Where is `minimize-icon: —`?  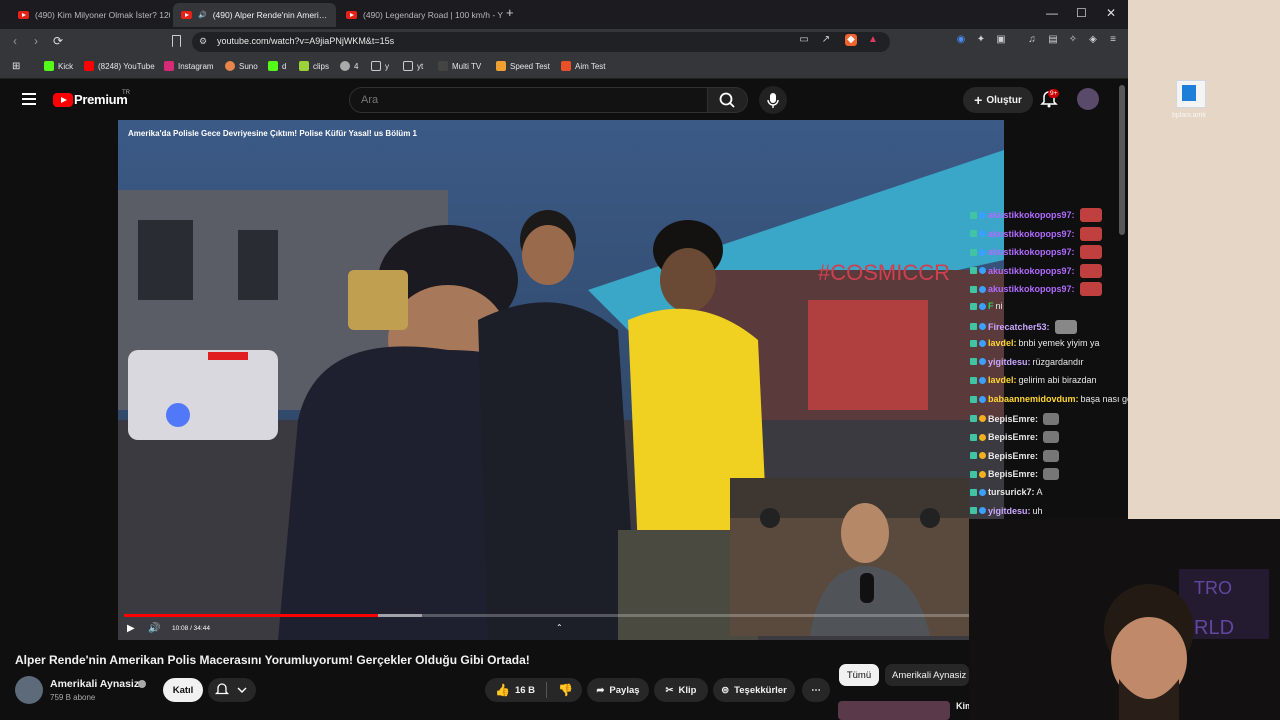 minimize-icon: — is located at coordinates (1052, 13).